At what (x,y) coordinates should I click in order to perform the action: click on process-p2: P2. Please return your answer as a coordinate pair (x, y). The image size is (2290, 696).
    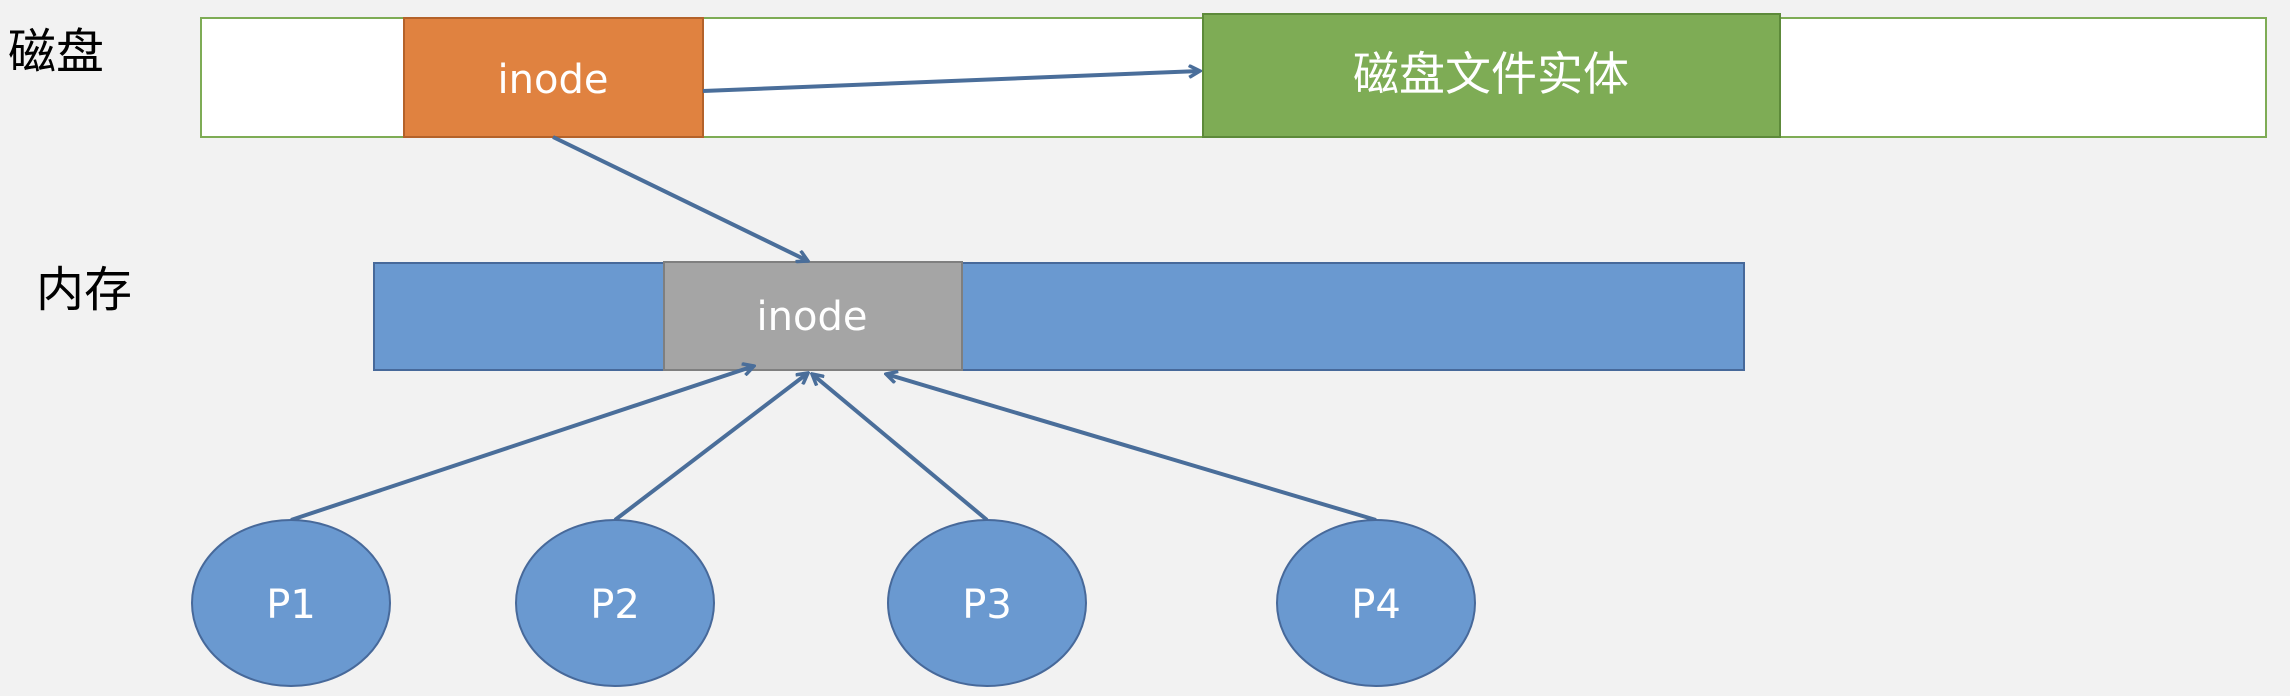
    Looking at the image, I should click on (615, 603).